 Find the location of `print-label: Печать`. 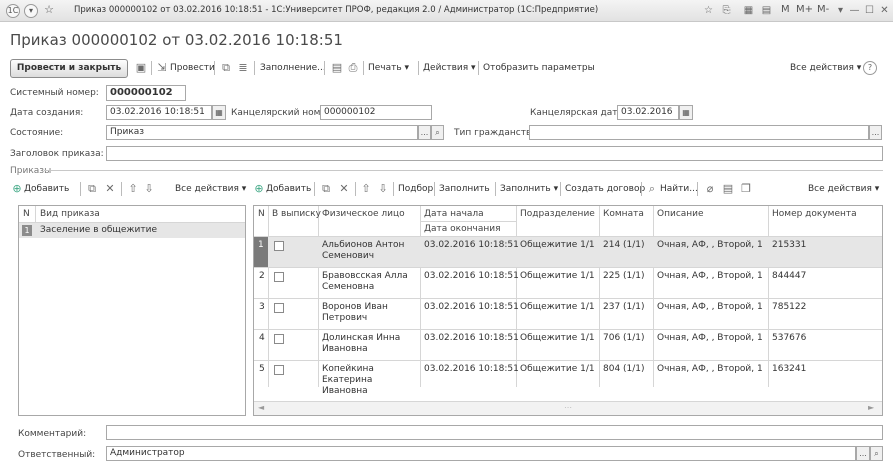

print-label: Печать is located at coordinates (385, 68).